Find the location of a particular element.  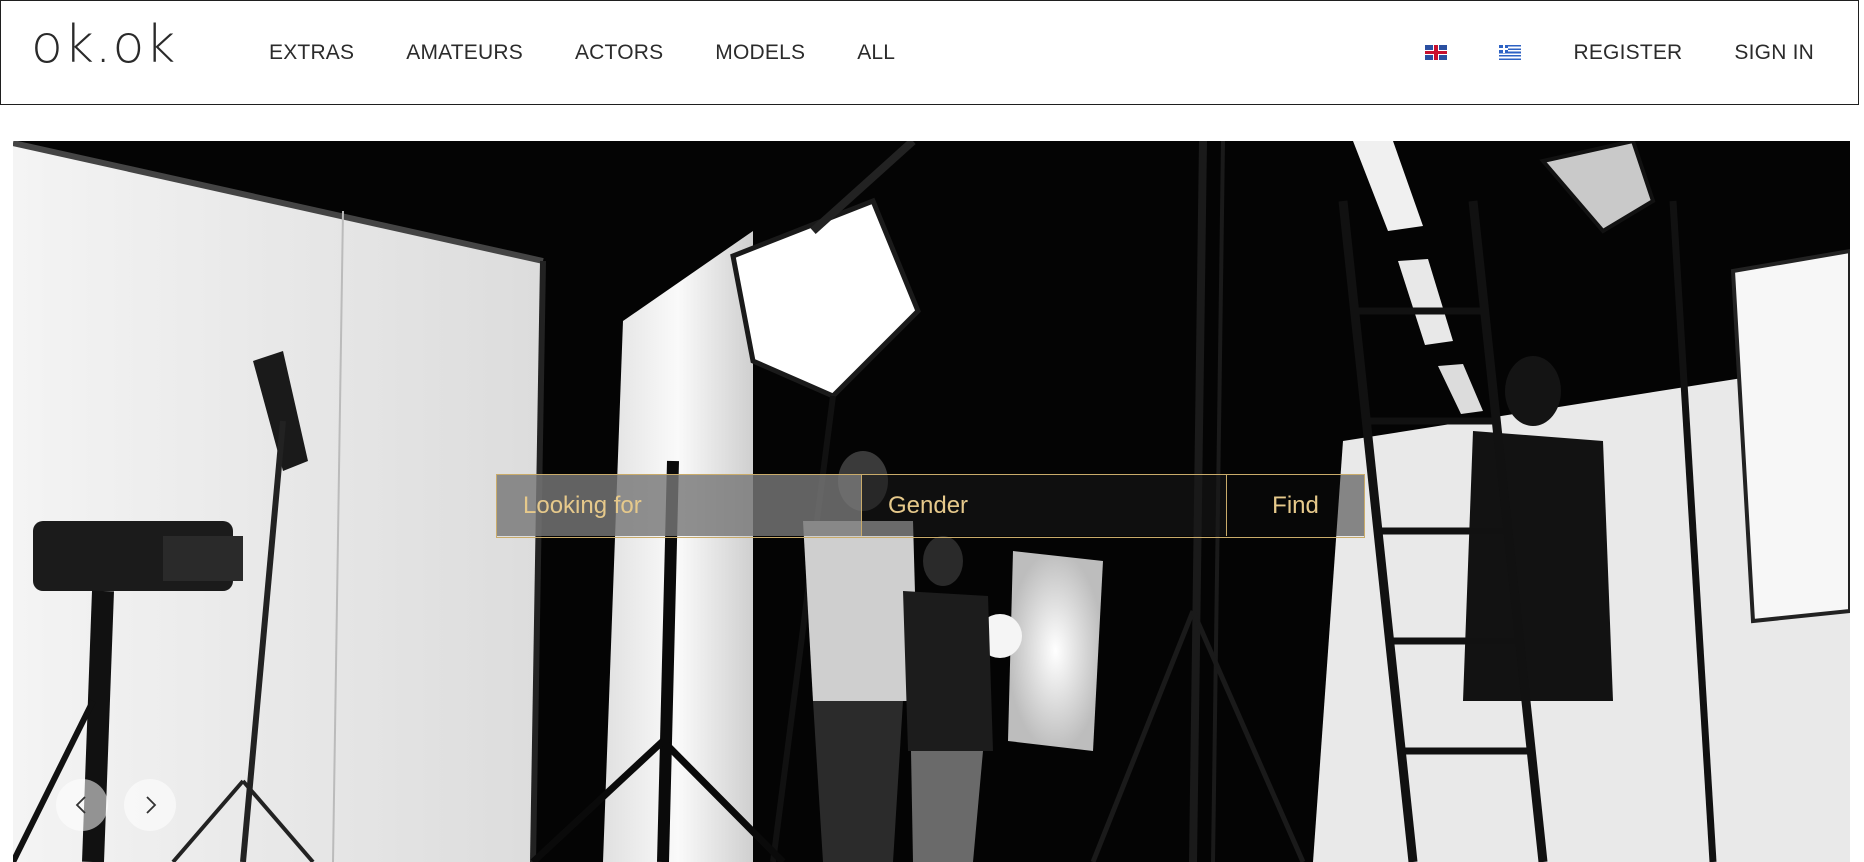

register-link: REGISTER is located at coordinates (1627, 53).